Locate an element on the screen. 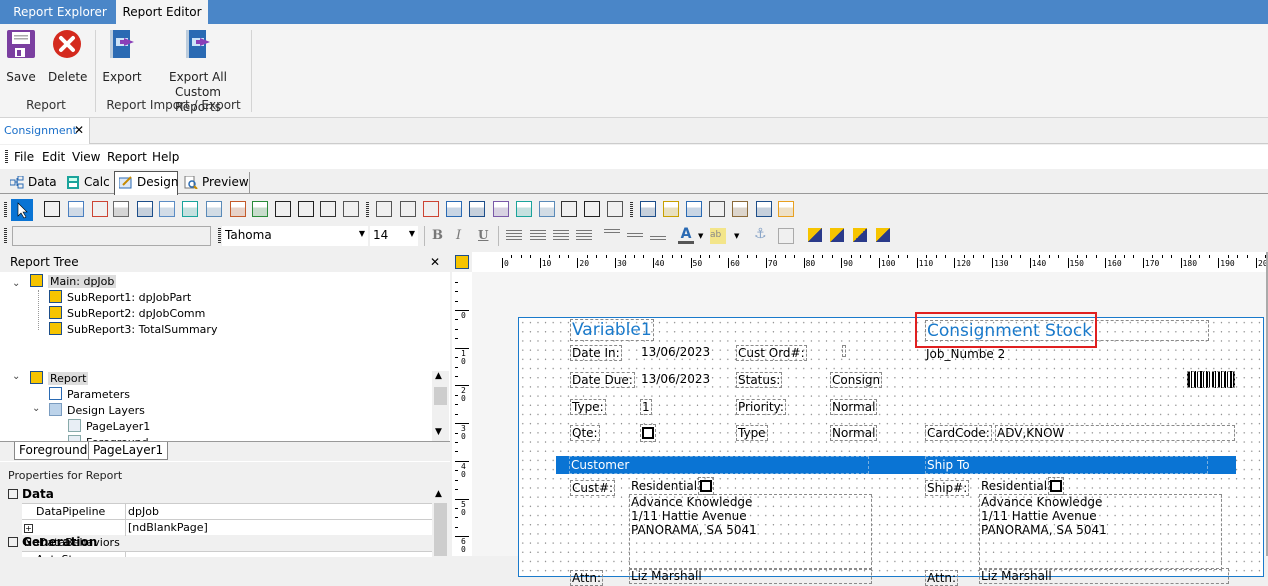 This screenshot has width=1268, height=586. tree-node-subreport3: SubReport3: TotalSummary is located at coordinates (133, 330).